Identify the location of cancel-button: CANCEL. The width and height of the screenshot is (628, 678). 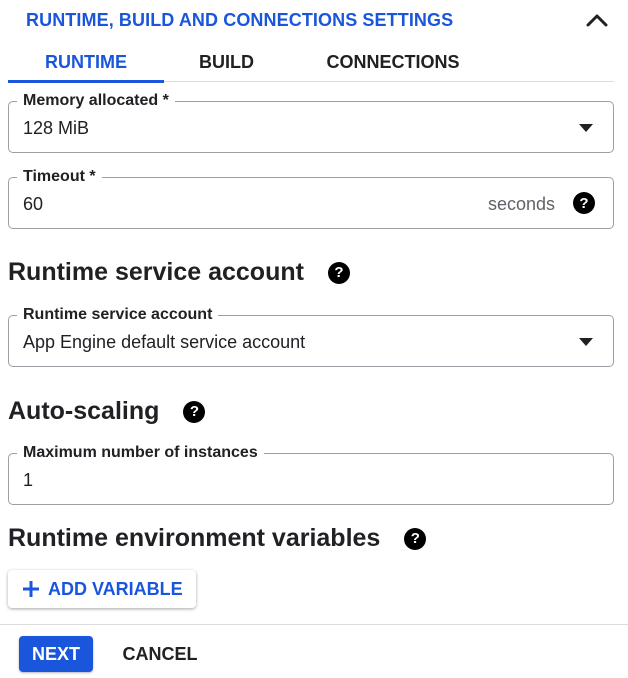
(160, 654).